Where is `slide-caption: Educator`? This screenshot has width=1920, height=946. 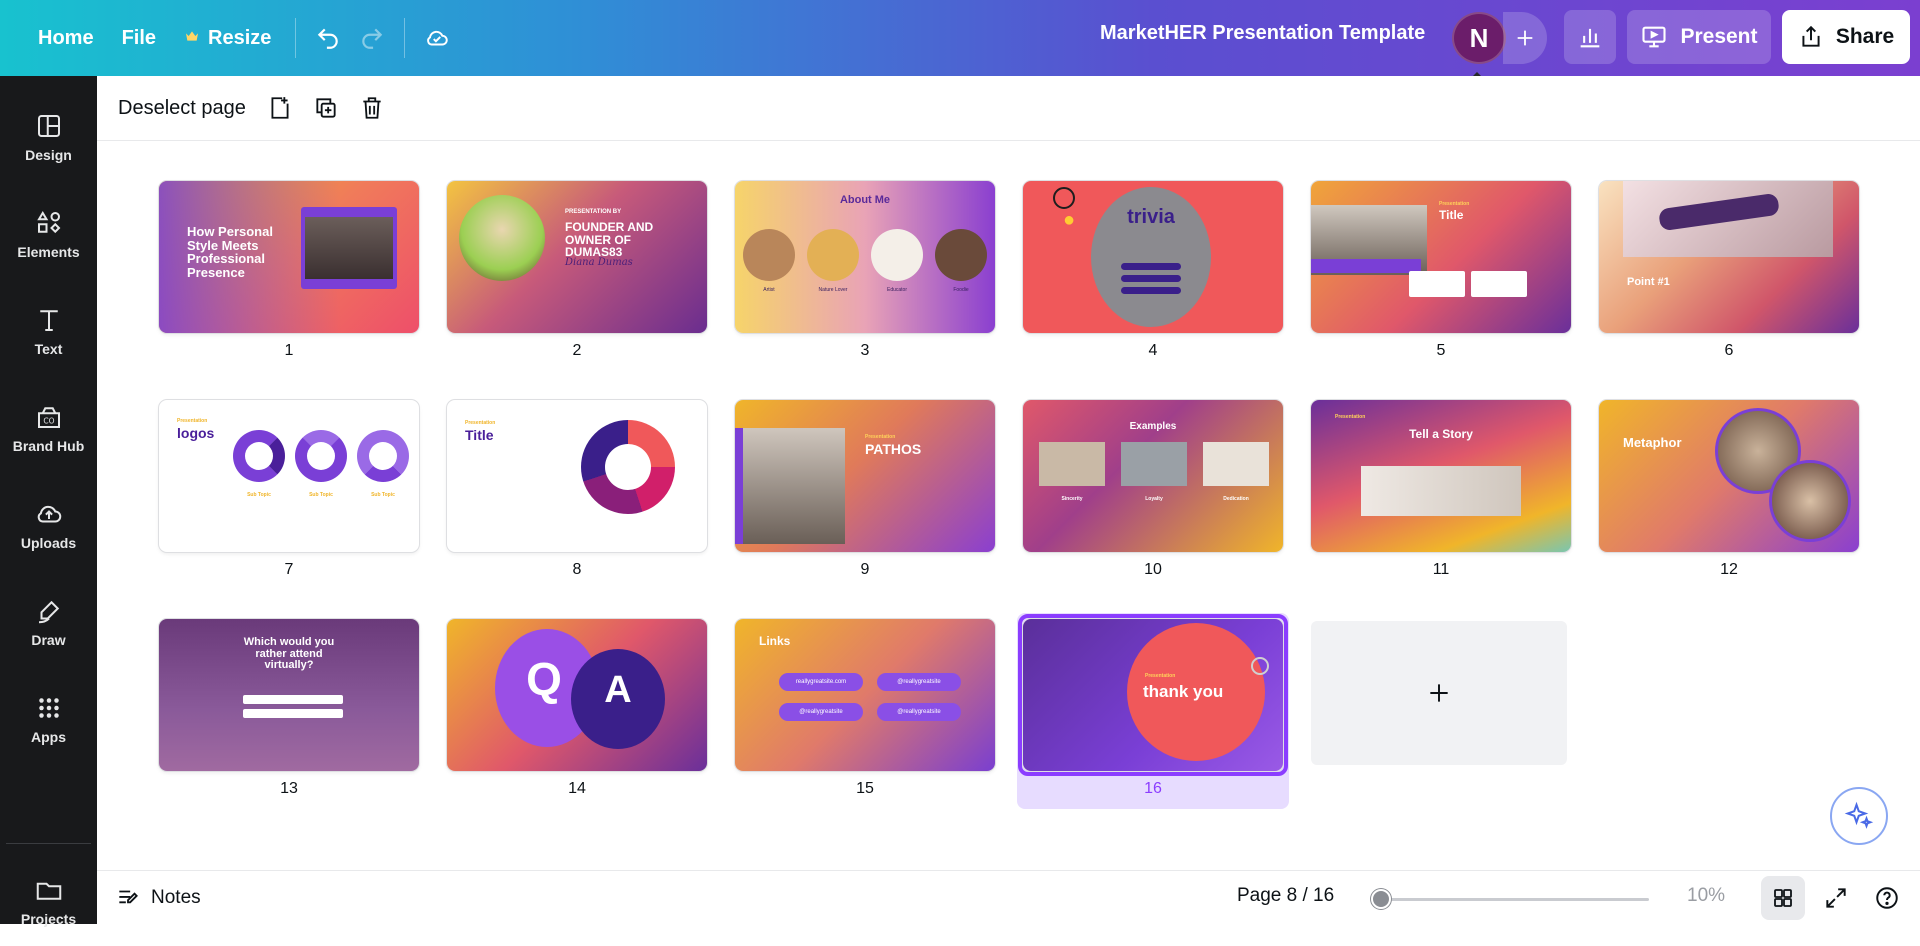 slide-caption: Educator is located at coordinates (896, 290).